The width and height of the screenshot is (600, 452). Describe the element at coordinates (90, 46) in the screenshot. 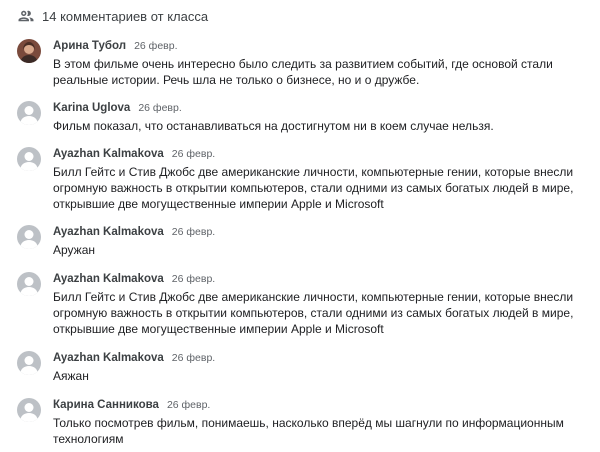

I see `comment-author: Арина Тубол` at that location.